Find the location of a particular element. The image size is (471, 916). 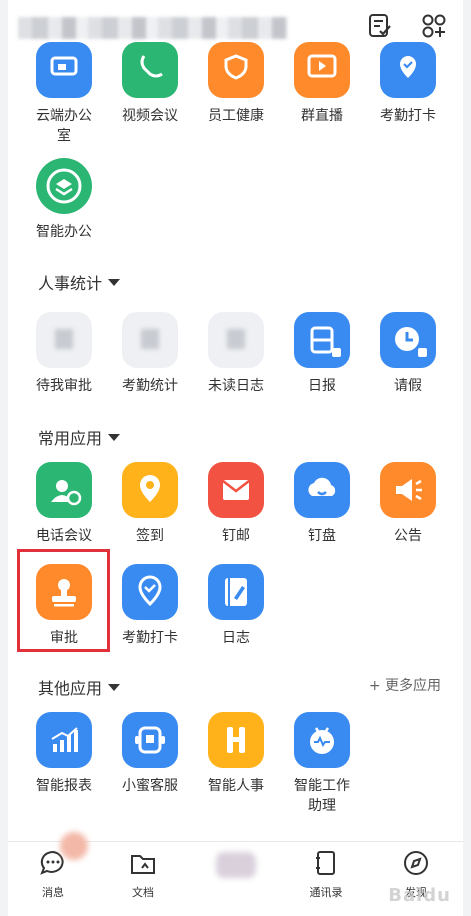

app-smart-assistant: 智能工作 助理 is located at coordinates (322, 764).